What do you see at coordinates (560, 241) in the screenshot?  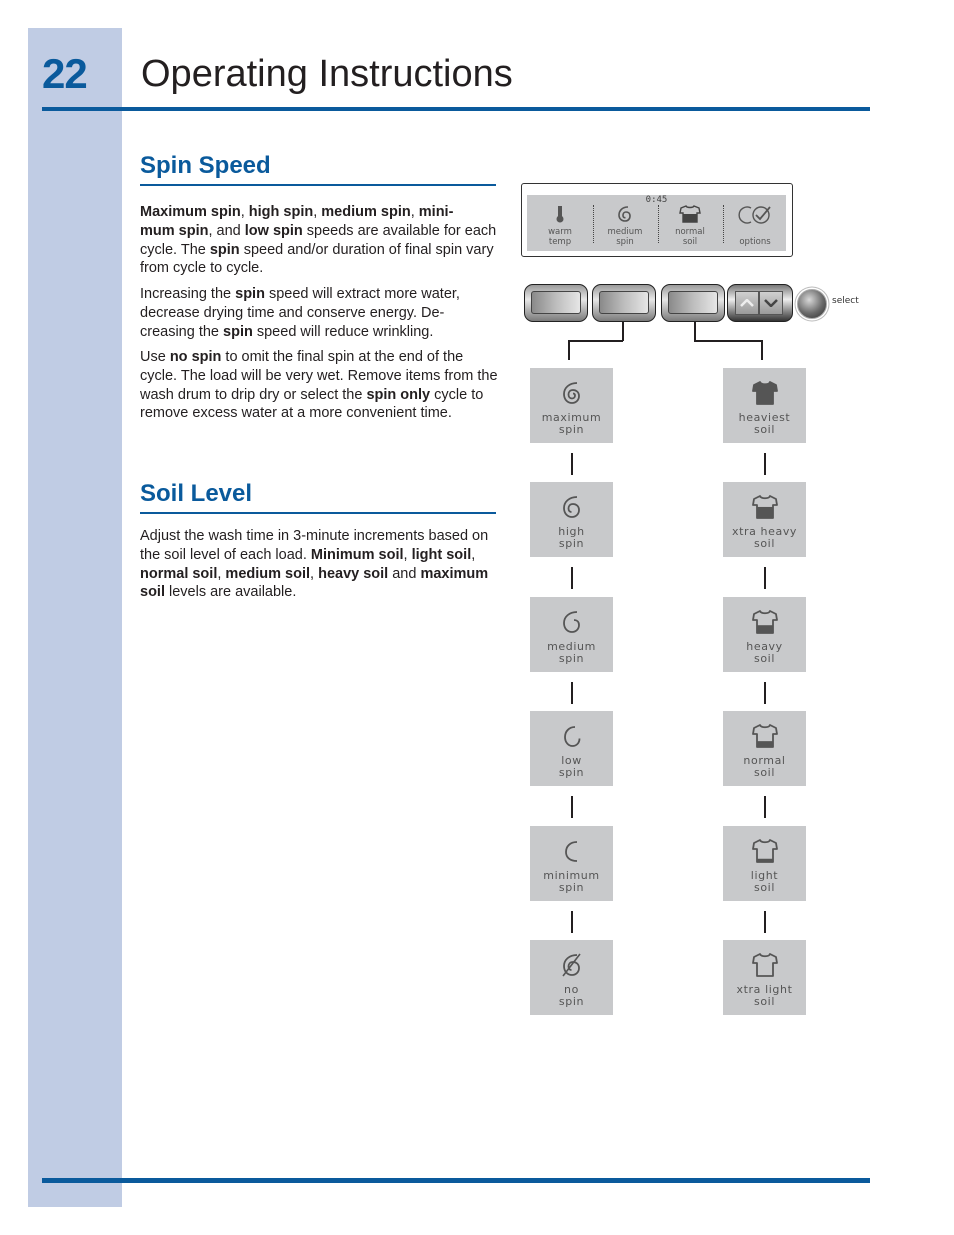 I see `display-label: temp` at bounding box center [560, 241].